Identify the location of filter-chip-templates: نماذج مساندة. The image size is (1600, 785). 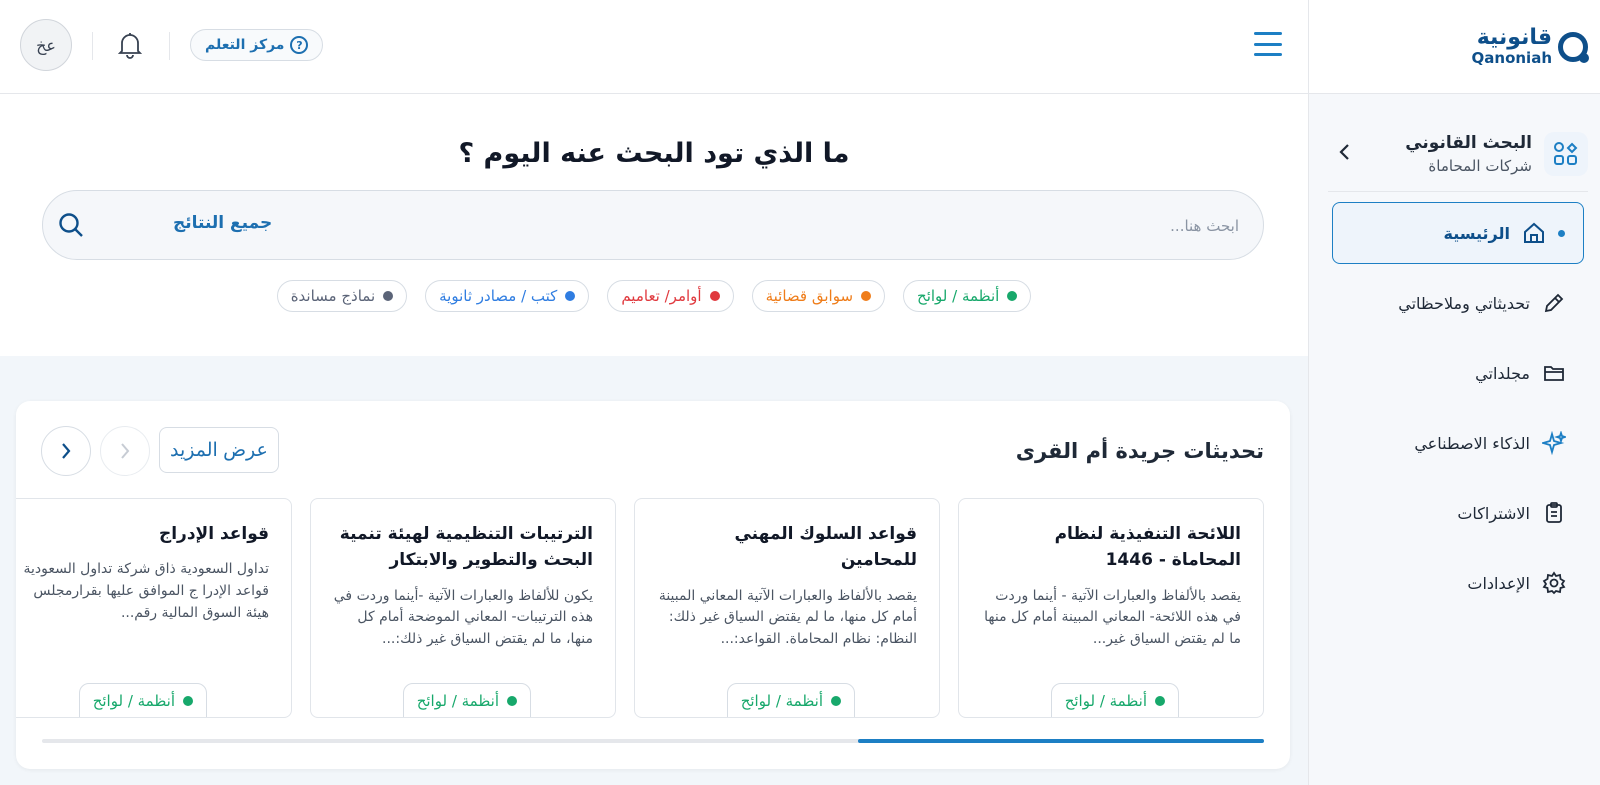
(342, 296).